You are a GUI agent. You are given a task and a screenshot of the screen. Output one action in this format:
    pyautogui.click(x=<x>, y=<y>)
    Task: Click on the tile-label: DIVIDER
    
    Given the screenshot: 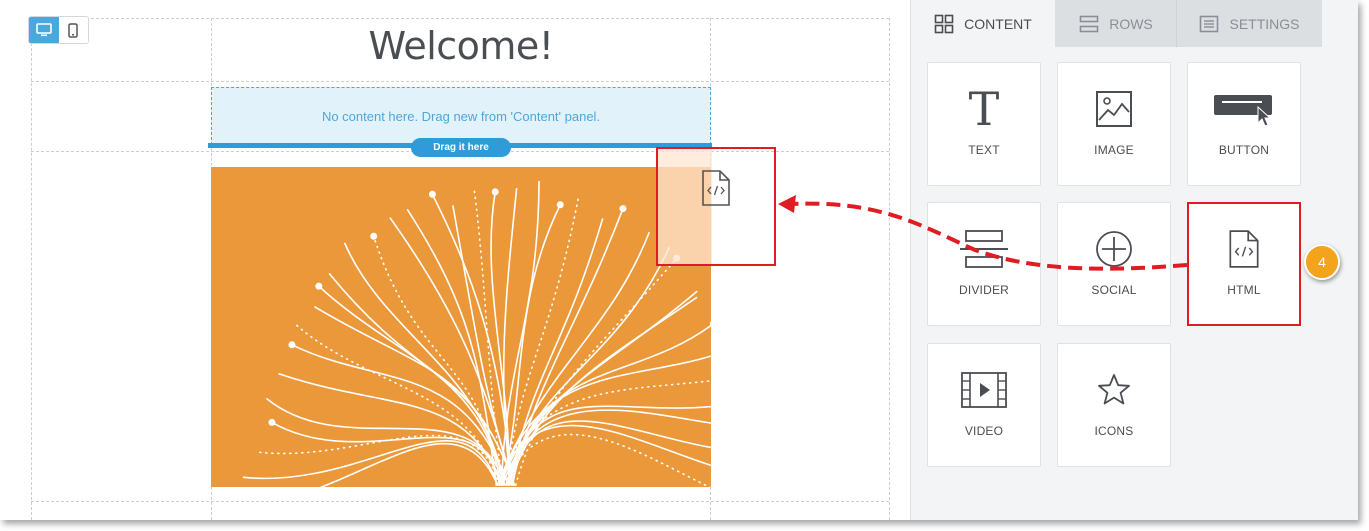 What is the action you would take?
    pyautogui.click(x=984, y=290)
    